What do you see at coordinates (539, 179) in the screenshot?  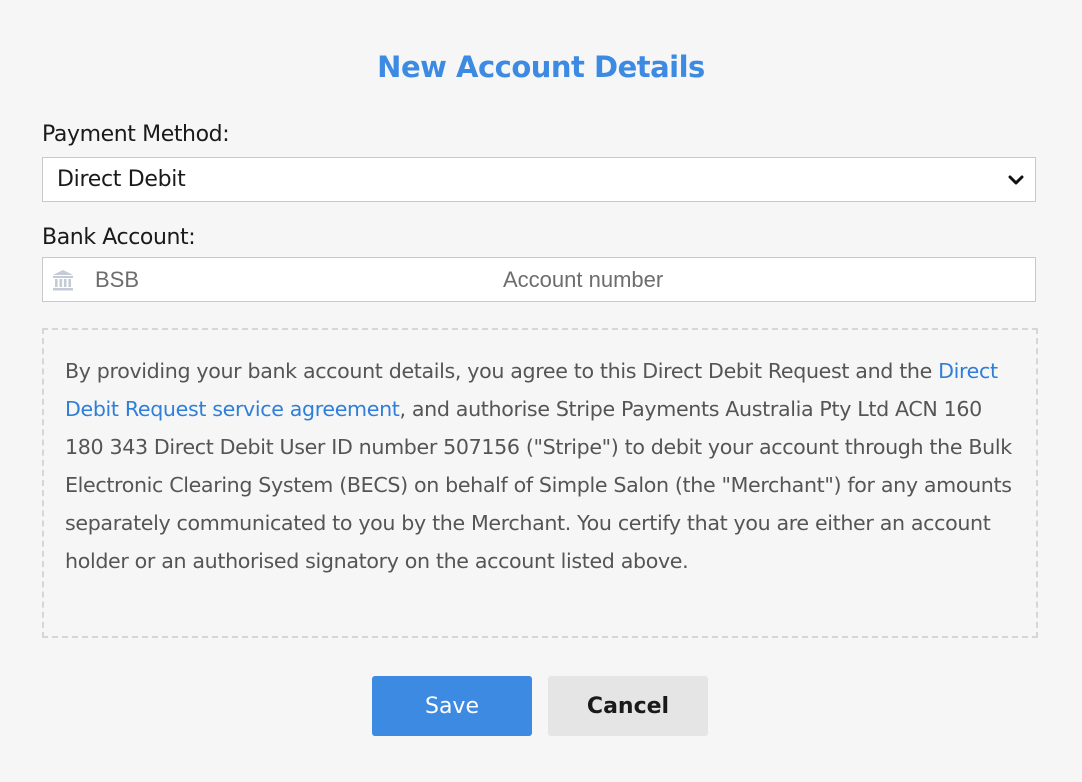 I see `payment-method-select: Direct Debit` at bounding box center [539, 179].